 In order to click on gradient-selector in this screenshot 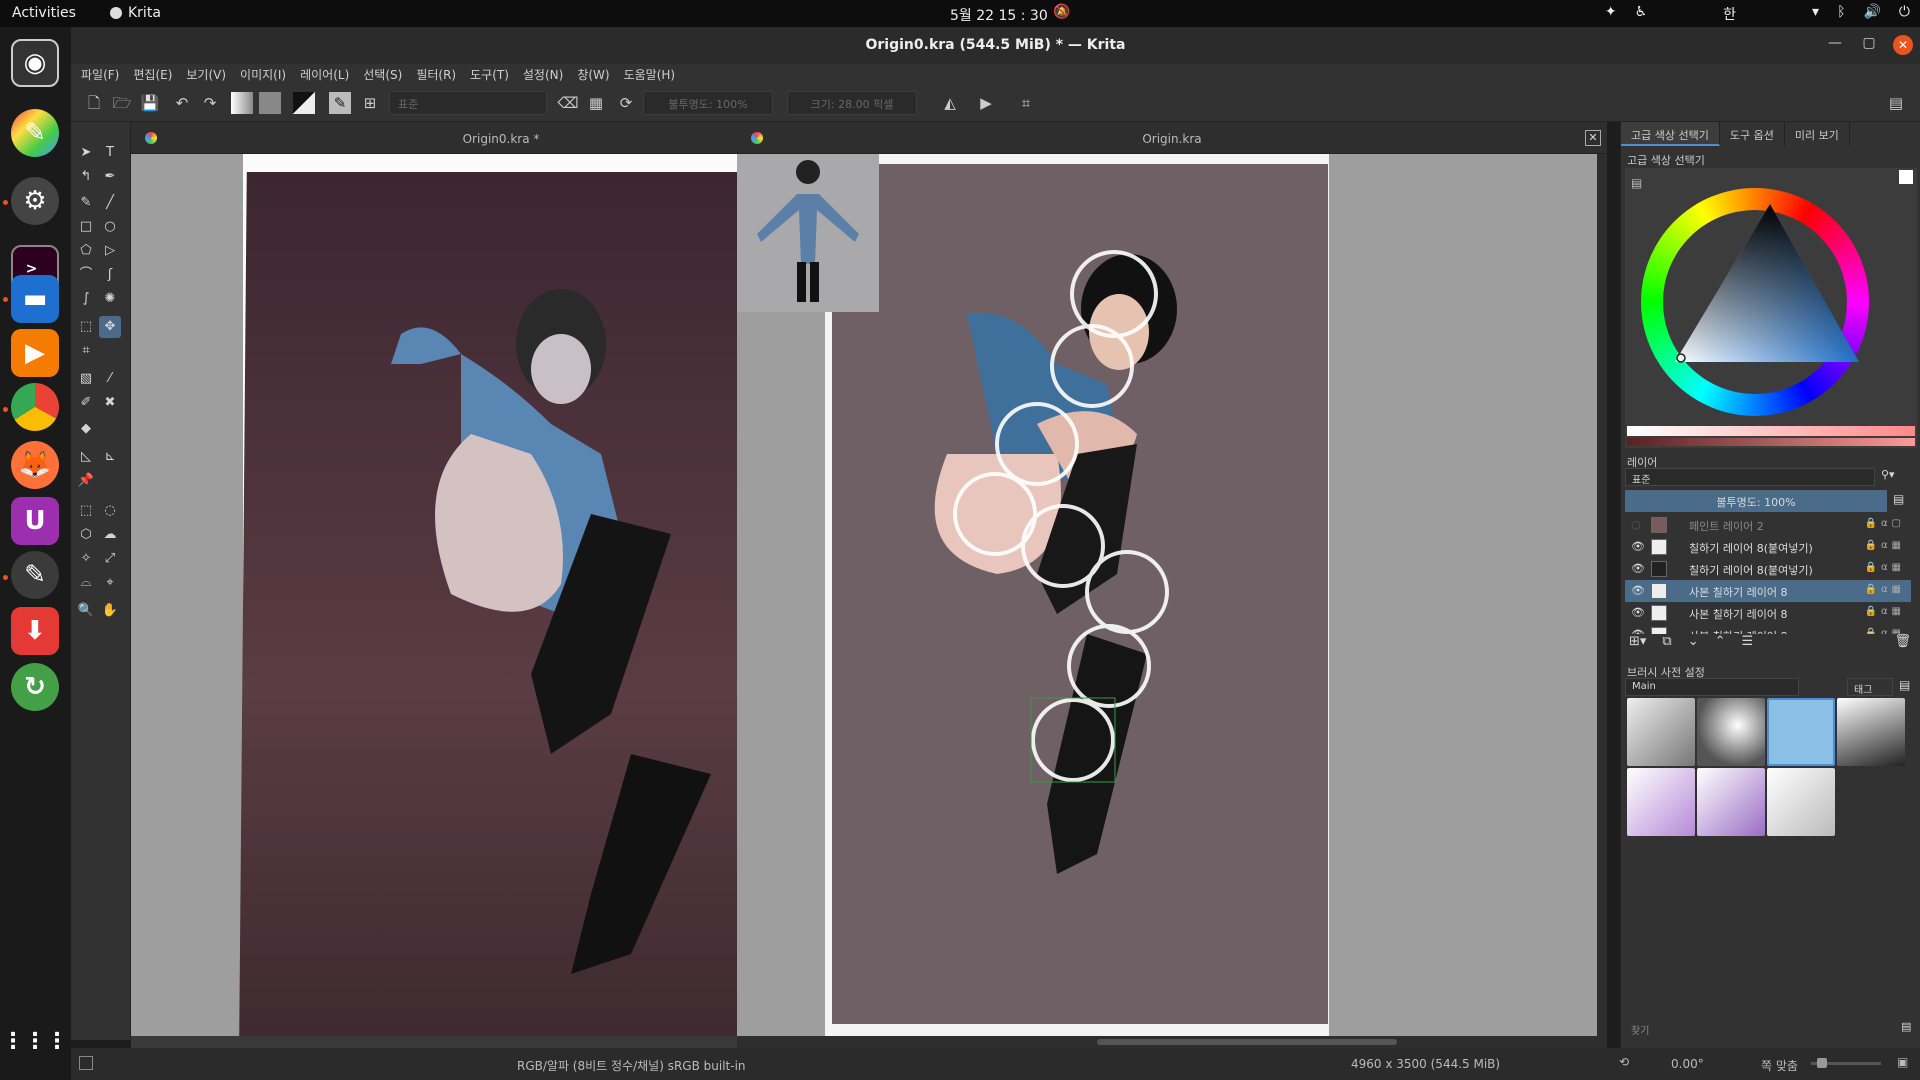, I will do `click(242, 103)`.